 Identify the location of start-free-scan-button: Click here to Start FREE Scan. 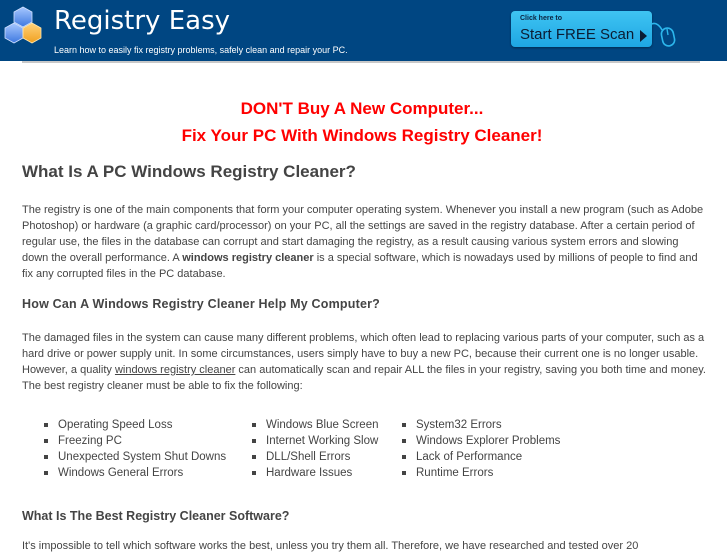
(581, 29).